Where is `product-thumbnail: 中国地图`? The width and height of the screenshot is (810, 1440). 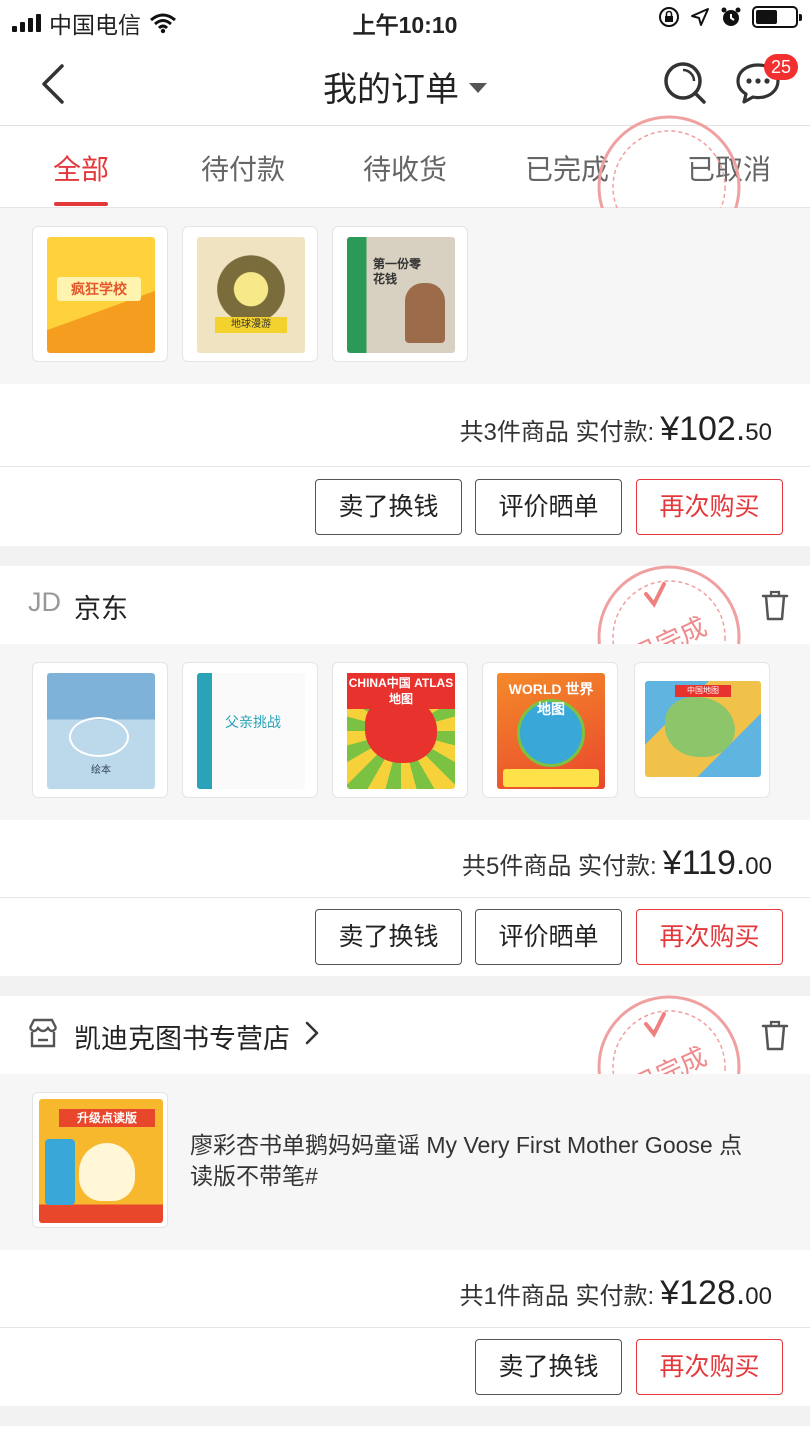 product-thumbnail: 中国地图 is located at coordinates (702, 730).